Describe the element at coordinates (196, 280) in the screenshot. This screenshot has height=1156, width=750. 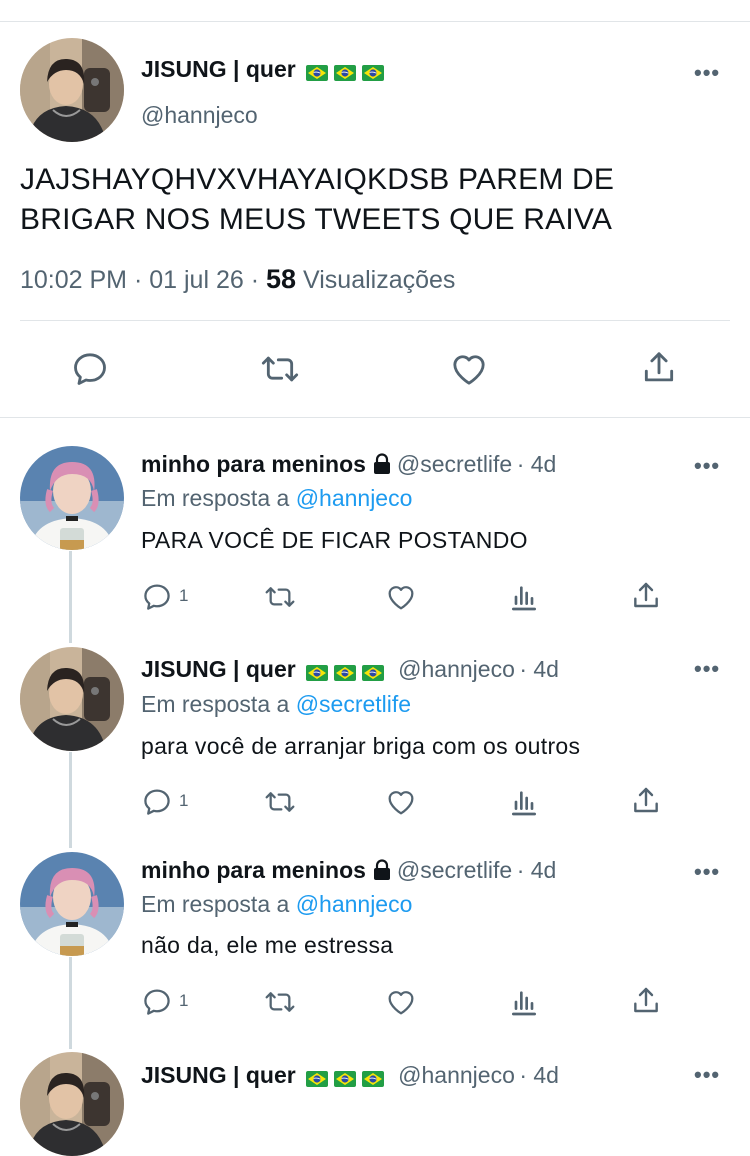
I see `tweet-date: 01 jul 26` at that location.